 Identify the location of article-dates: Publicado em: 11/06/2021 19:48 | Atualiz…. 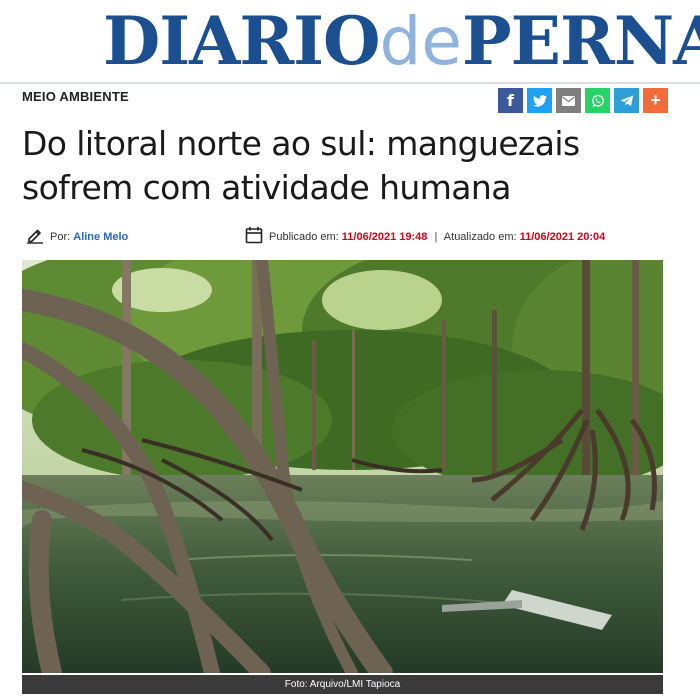
(437, 237).